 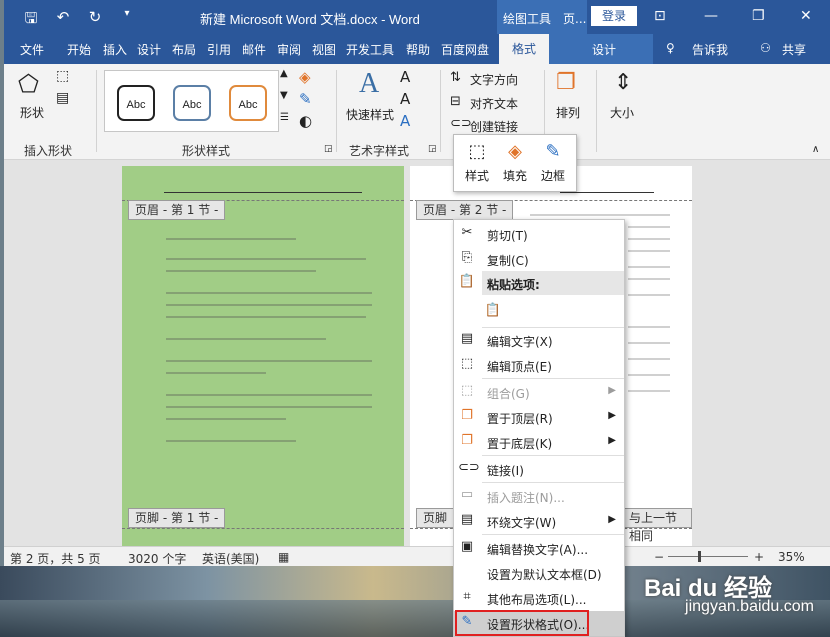 I want to click on text-direction-button: 文字方向, so click(x=494, y=79).